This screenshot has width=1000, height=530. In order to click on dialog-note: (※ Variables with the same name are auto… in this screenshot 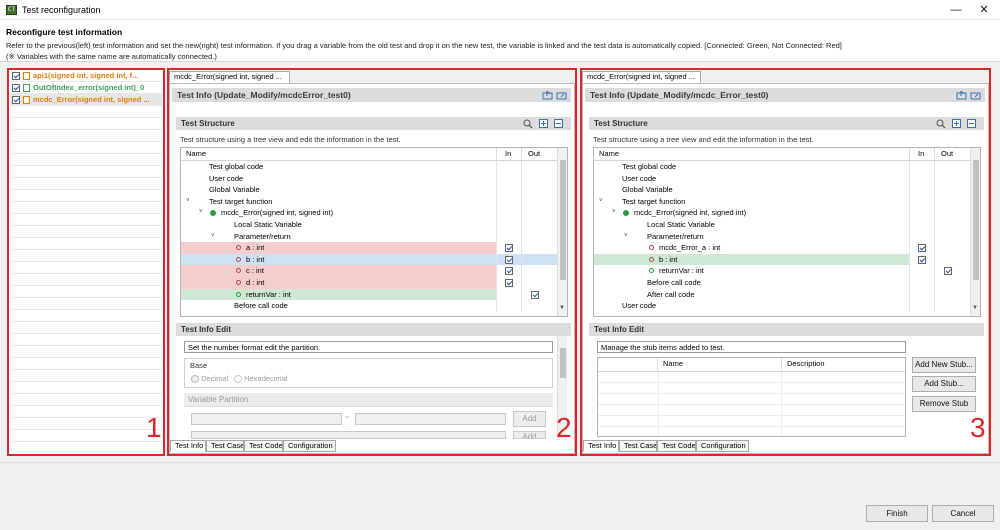, I will do `click(111, 56)`.